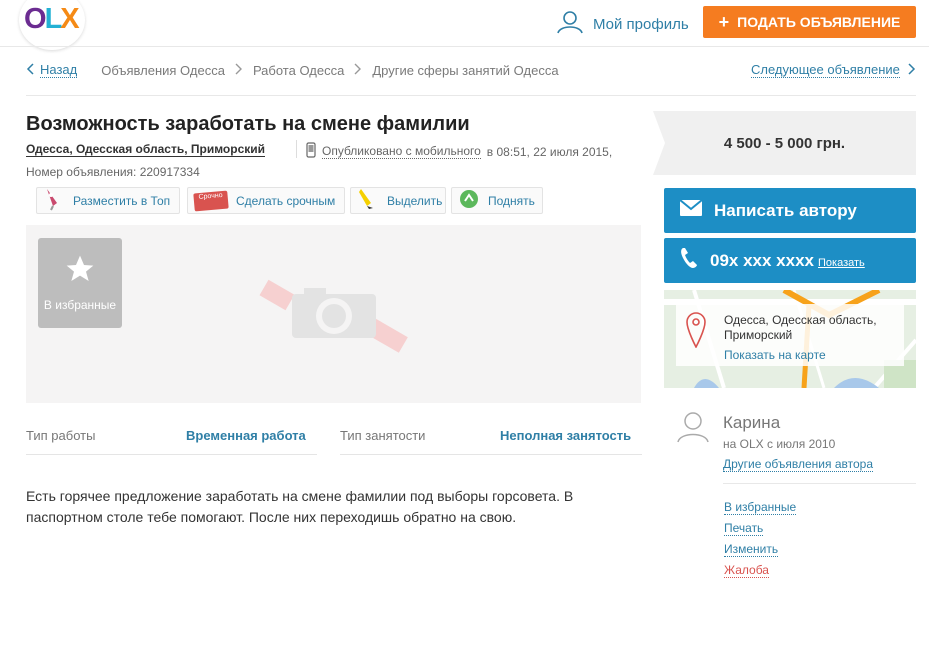  Describe the element at coordinates (464, 46) in the screenshot. I see `header-divider` at that location.